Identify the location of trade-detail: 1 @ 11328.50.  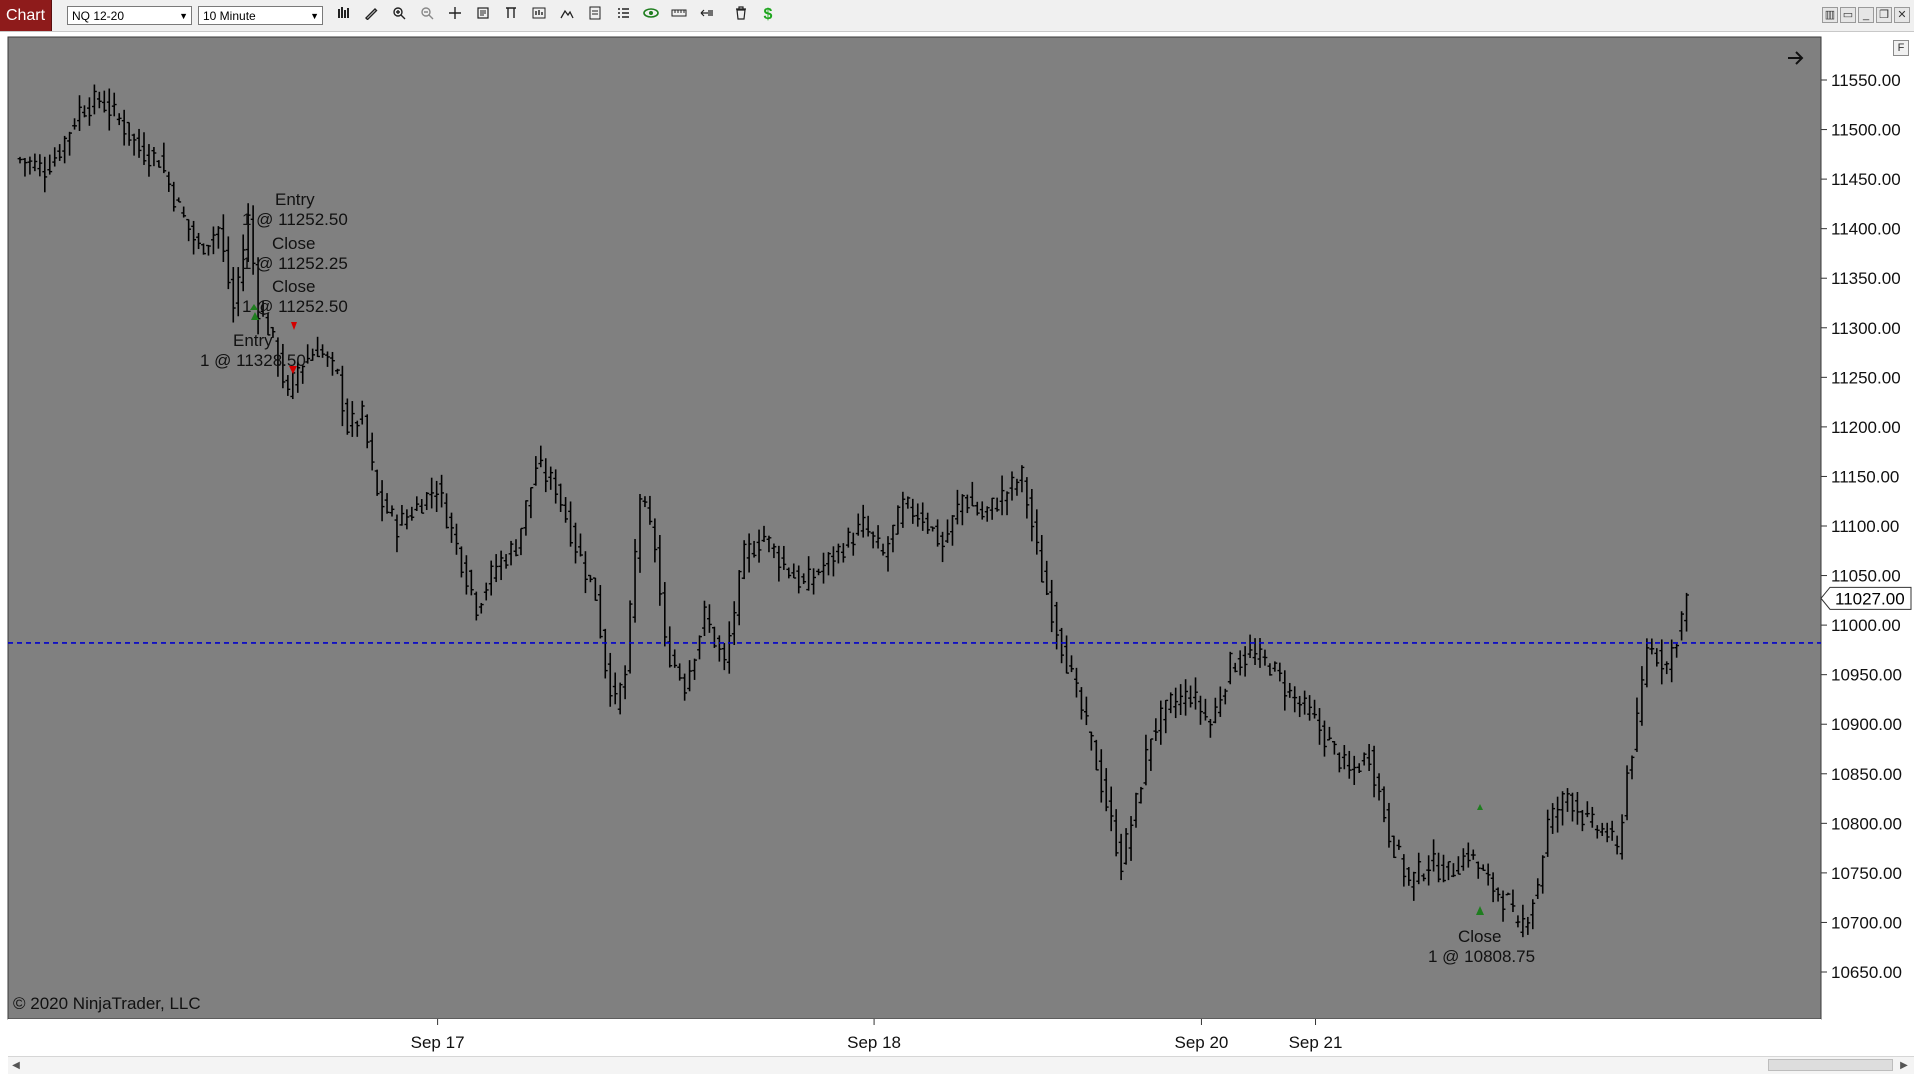
(253, 360).